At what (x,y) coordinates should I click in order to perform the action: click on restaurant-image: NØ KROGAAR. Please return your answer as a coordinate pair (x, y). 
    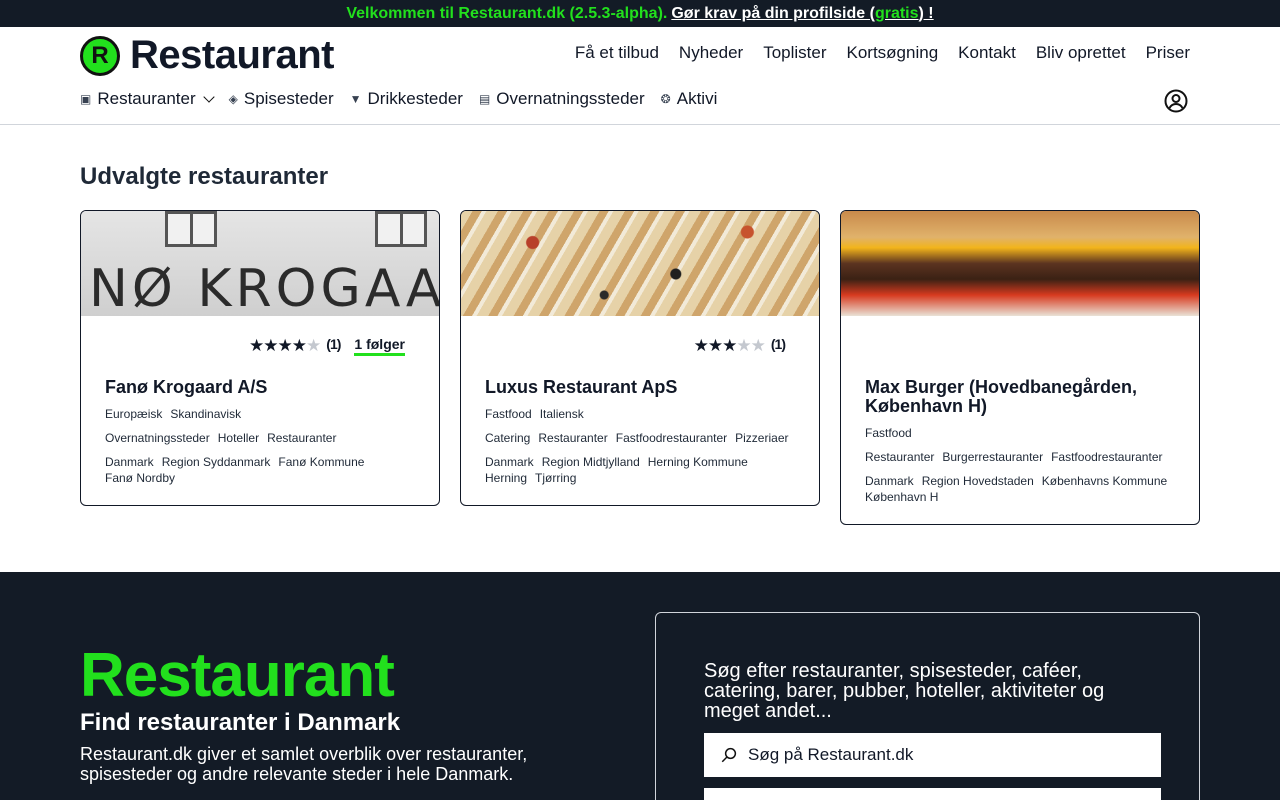
    Looking at the image, I should click on (260, 263).